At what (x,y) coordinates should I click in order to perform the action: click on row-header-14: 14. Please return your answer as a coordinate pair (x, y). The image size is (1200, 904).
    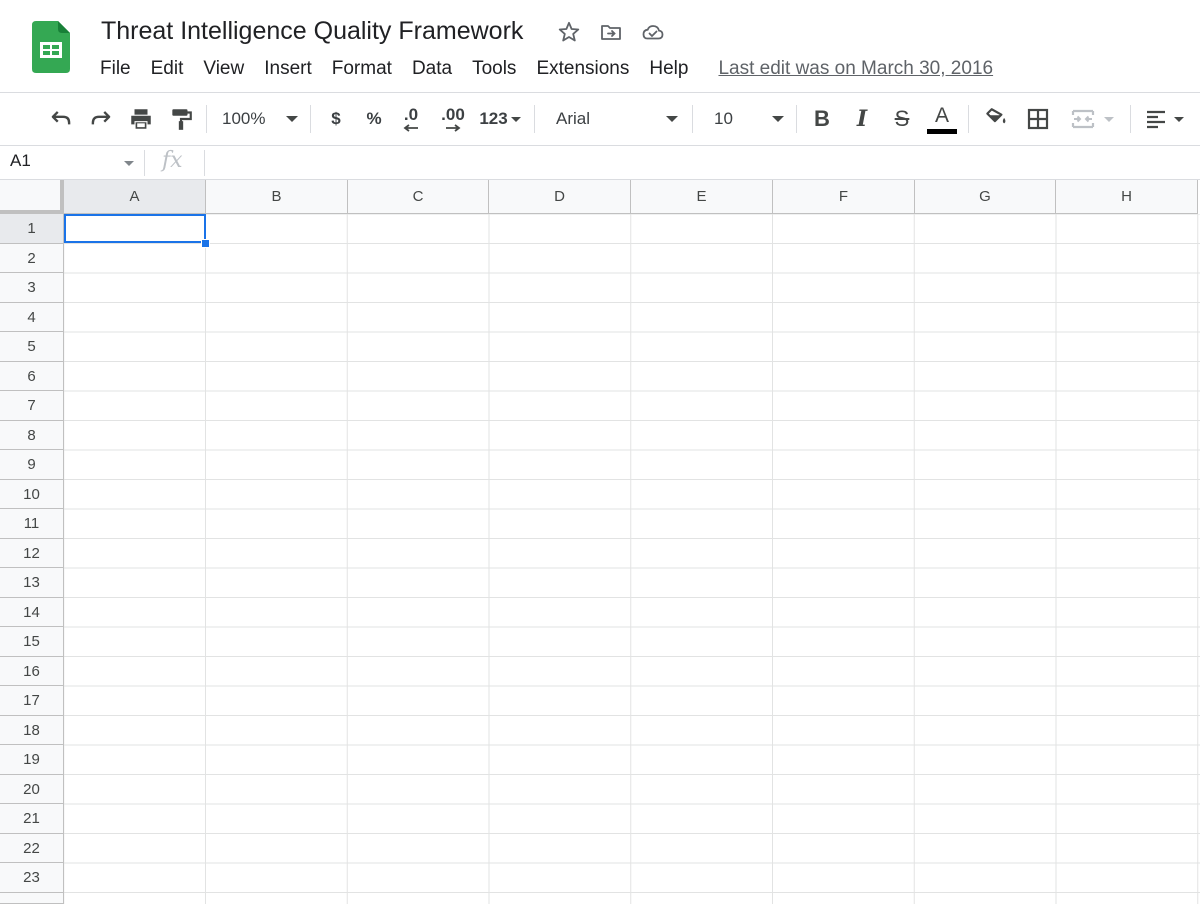
    Looking at the image, I should click on (32, 612).